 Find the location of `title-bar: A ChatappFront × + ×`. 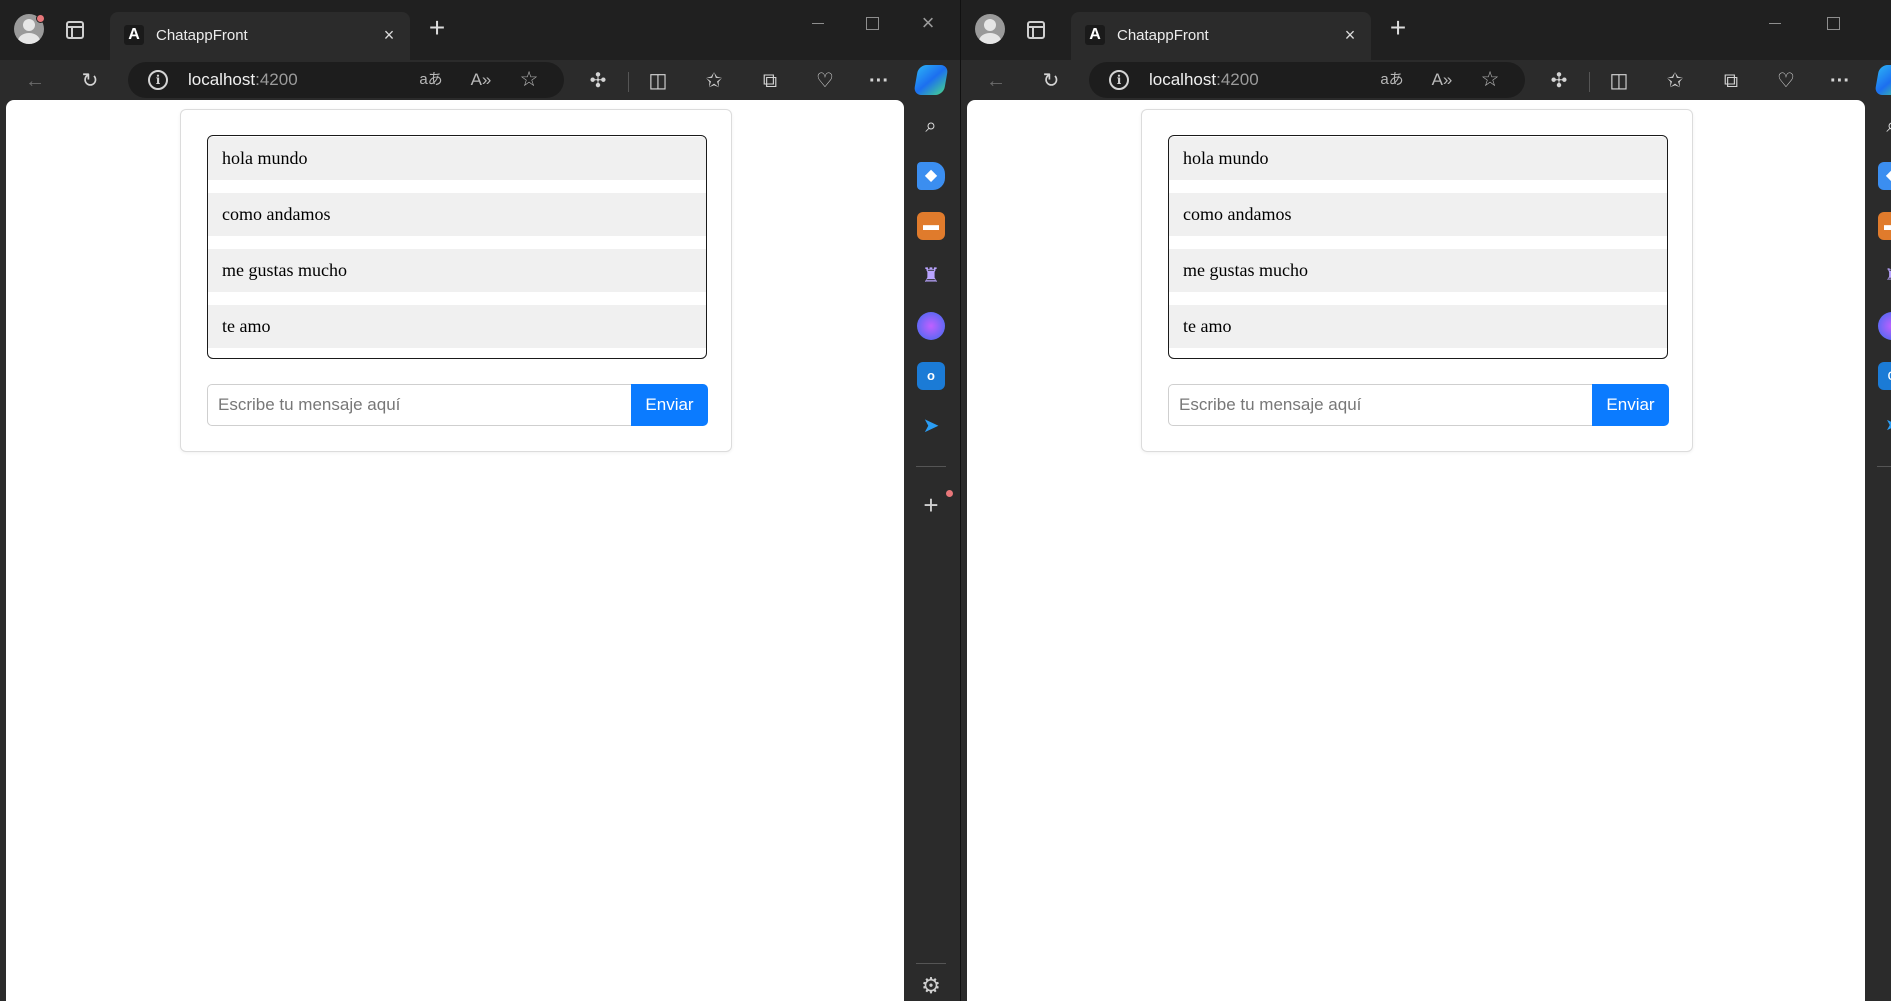

title-bar: A ChatappFront × + × is located at coordinates (480, 30).